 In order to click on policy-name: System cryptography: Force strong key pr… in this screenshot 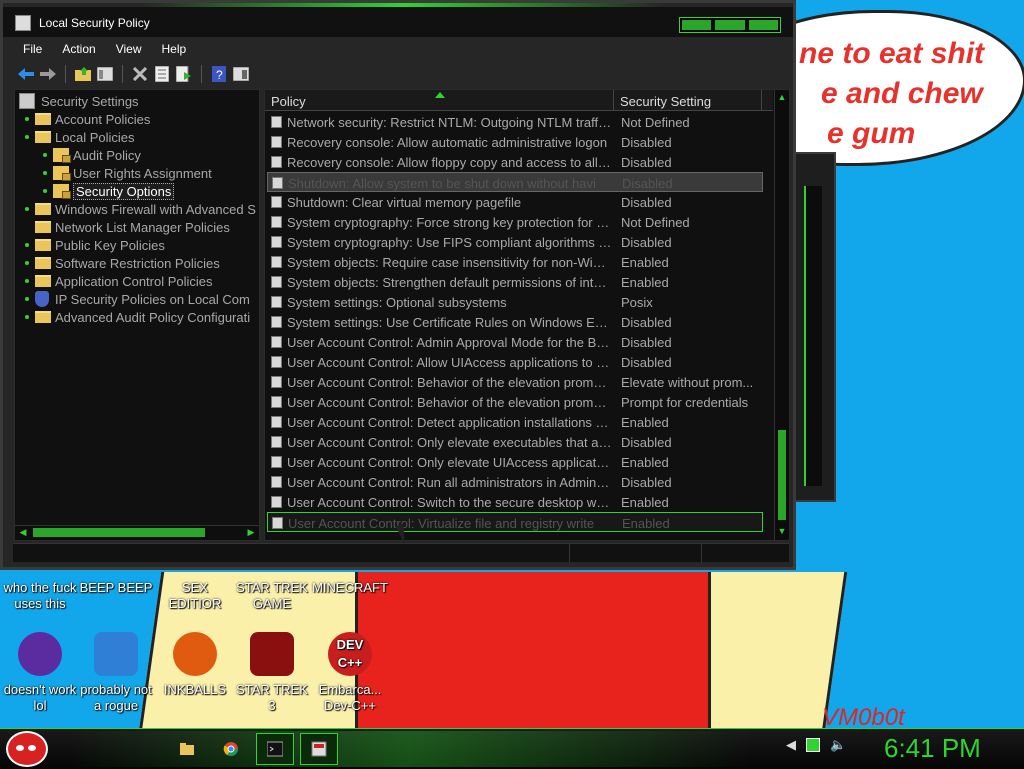, I will do `click(449, 222)`.